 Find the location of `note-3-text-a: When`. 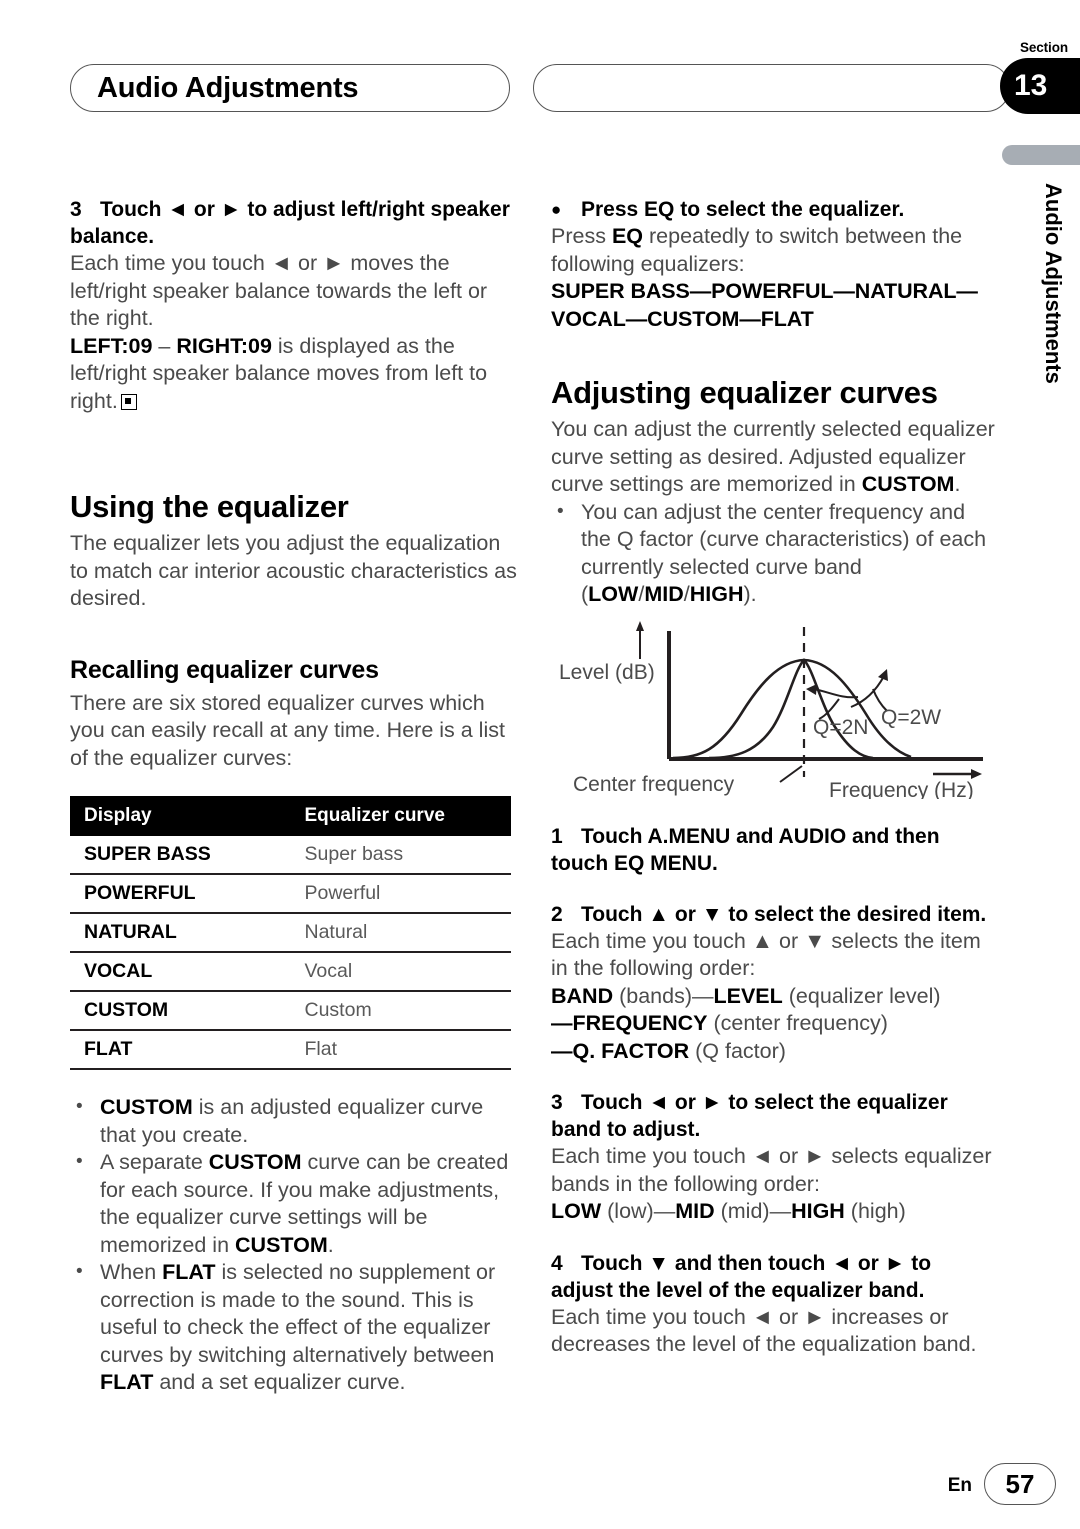

note-3-text-a: When is located at coordinates (131, 1272).